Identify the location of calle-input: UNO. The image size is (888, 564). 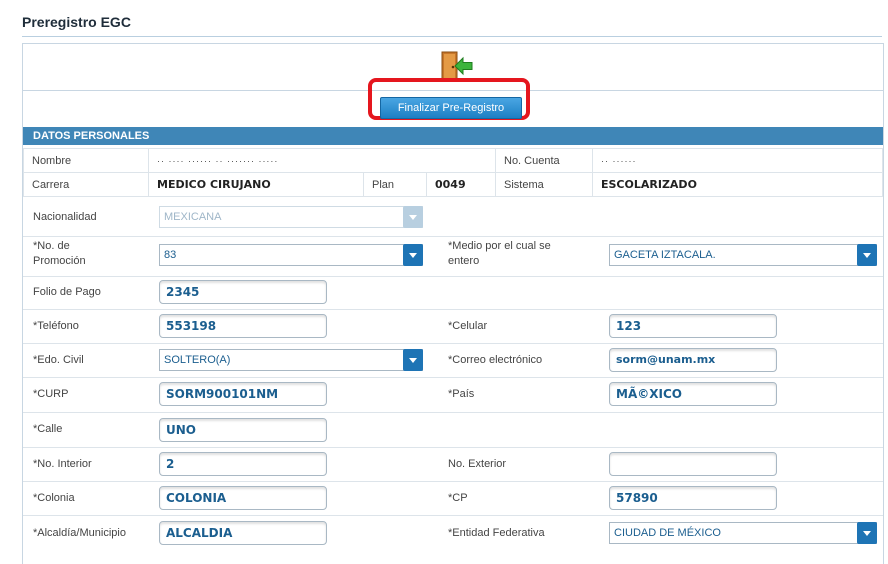
(243, 430).